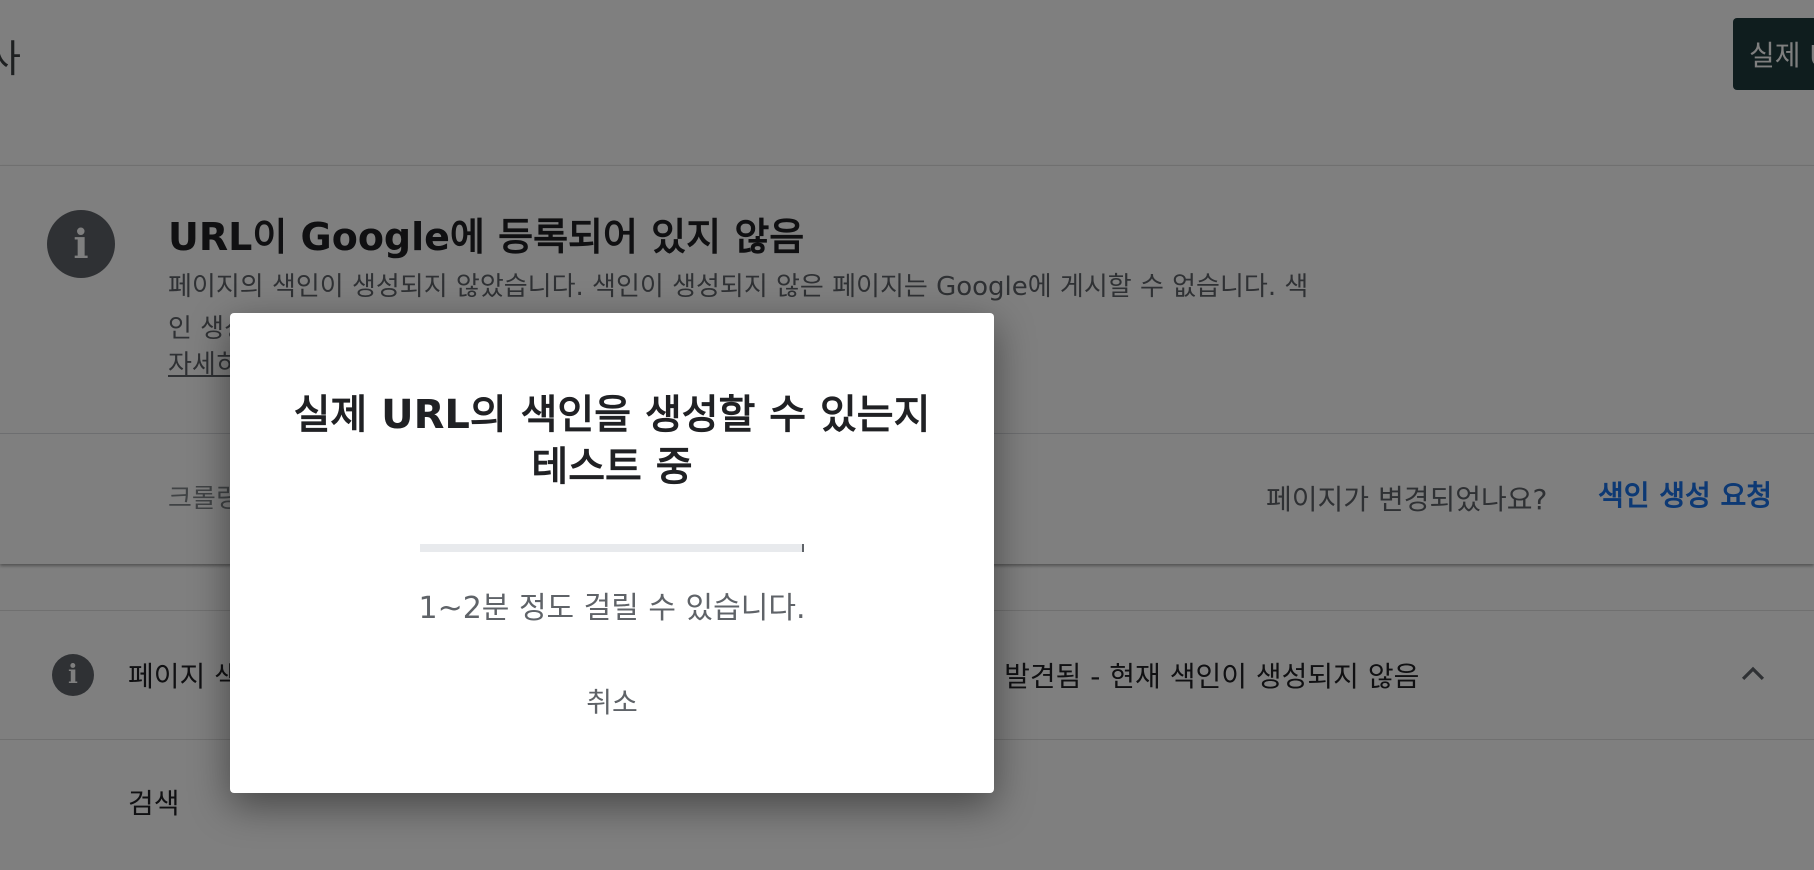  What do you see at coordinates (612, 703) in the screenshot?
I see `cancel-button: 취소` at bounding box center [612, 703].